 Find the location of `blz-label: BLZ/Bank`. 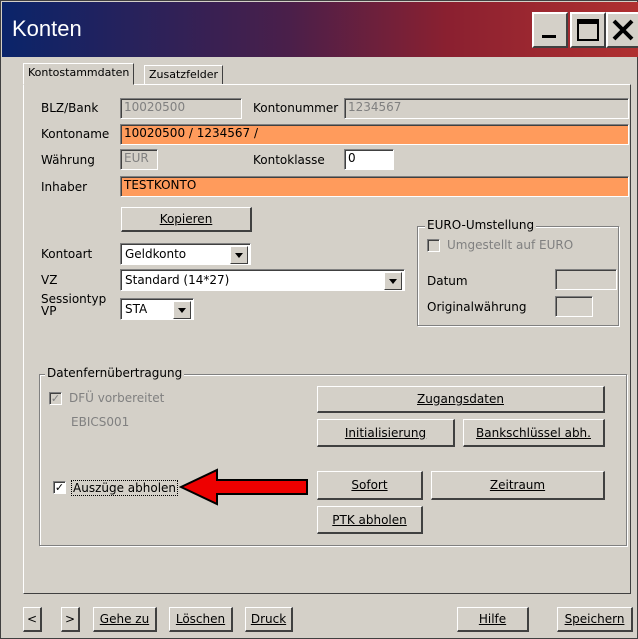

blz-label: BLZ/Bank is located at coordinates (70, 108).